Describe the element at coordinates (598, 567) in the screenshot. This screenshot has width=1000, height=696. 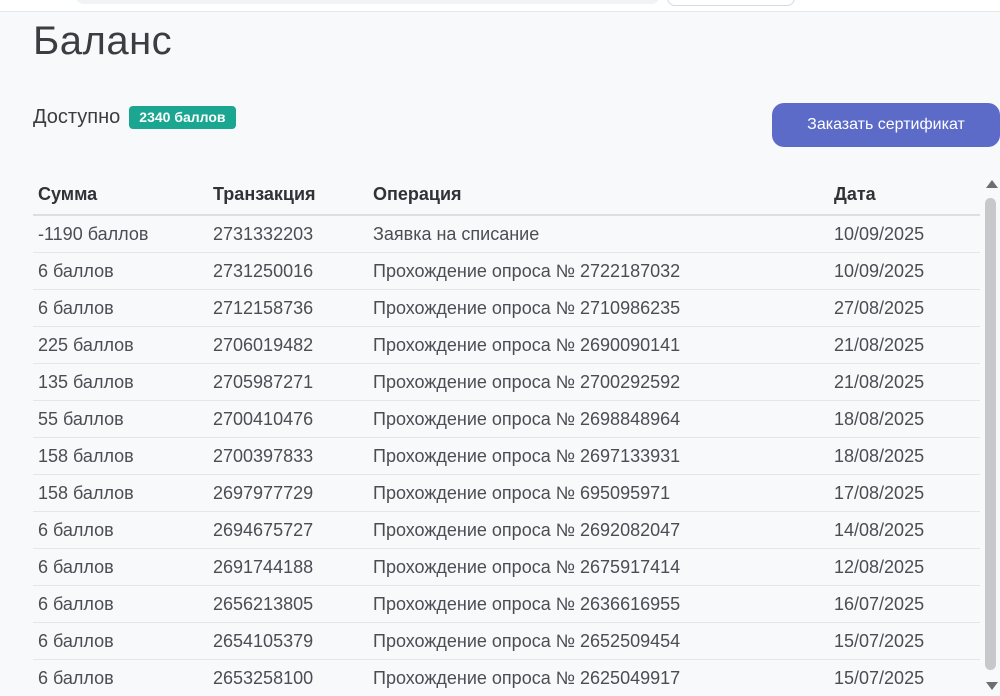
I see `cell-operation: Прохождение опроса № 2675917414` at that location.